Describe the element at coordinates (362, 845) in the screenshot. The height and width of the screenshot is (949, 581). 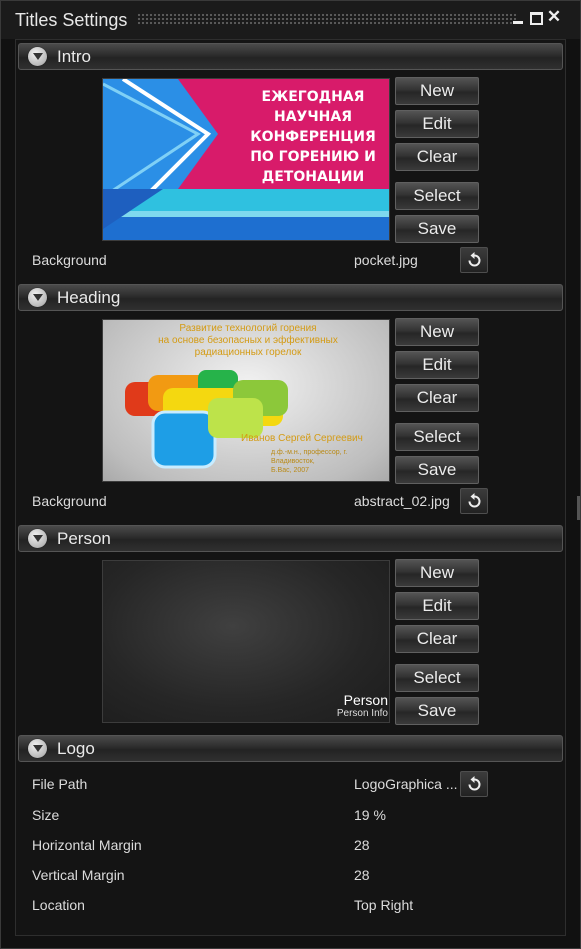
I see `logo-horizontal-margin-value: 28` at that location.